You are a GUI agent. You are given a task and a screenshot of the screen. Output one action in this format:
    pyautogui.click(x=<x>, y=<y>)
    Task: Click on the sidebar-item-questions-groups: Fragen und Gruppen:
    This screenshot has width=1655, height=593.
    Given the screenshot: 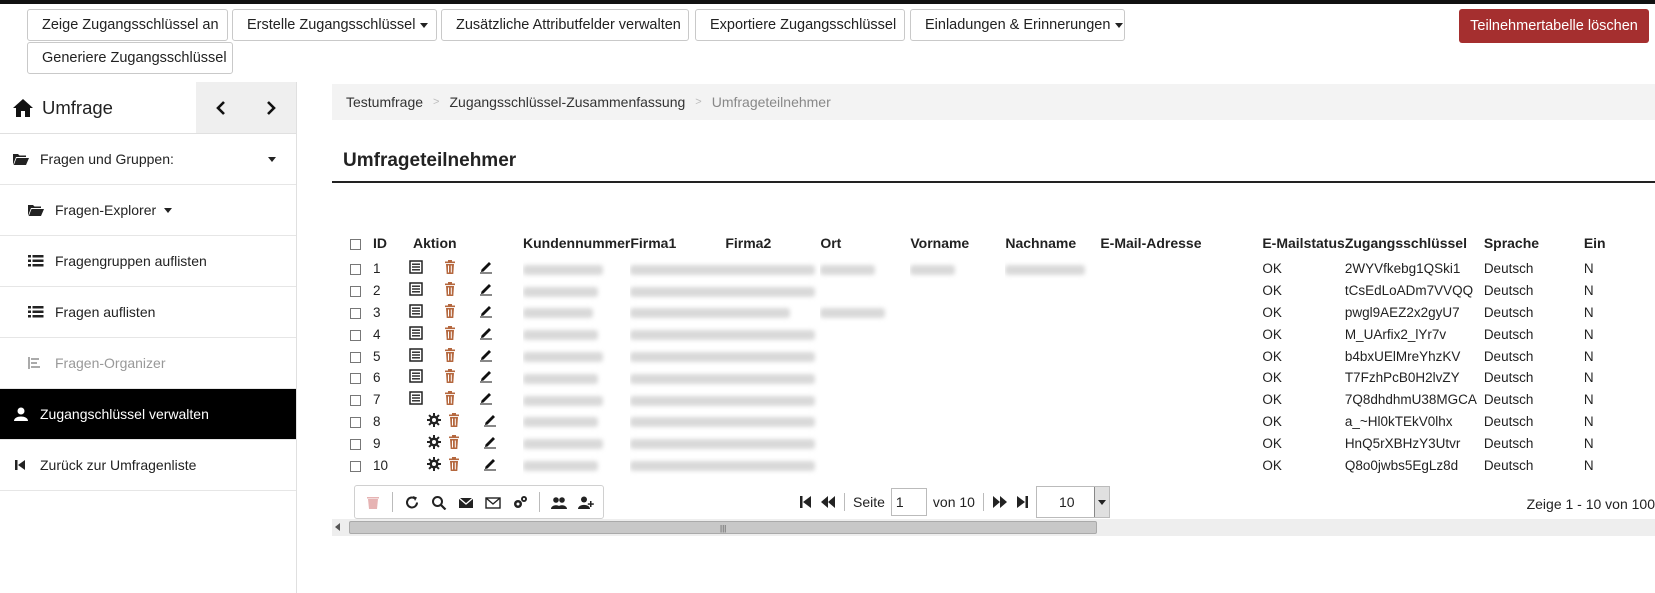 What is the action you would take?
    pyautogui.click(x=148, y=159)
    